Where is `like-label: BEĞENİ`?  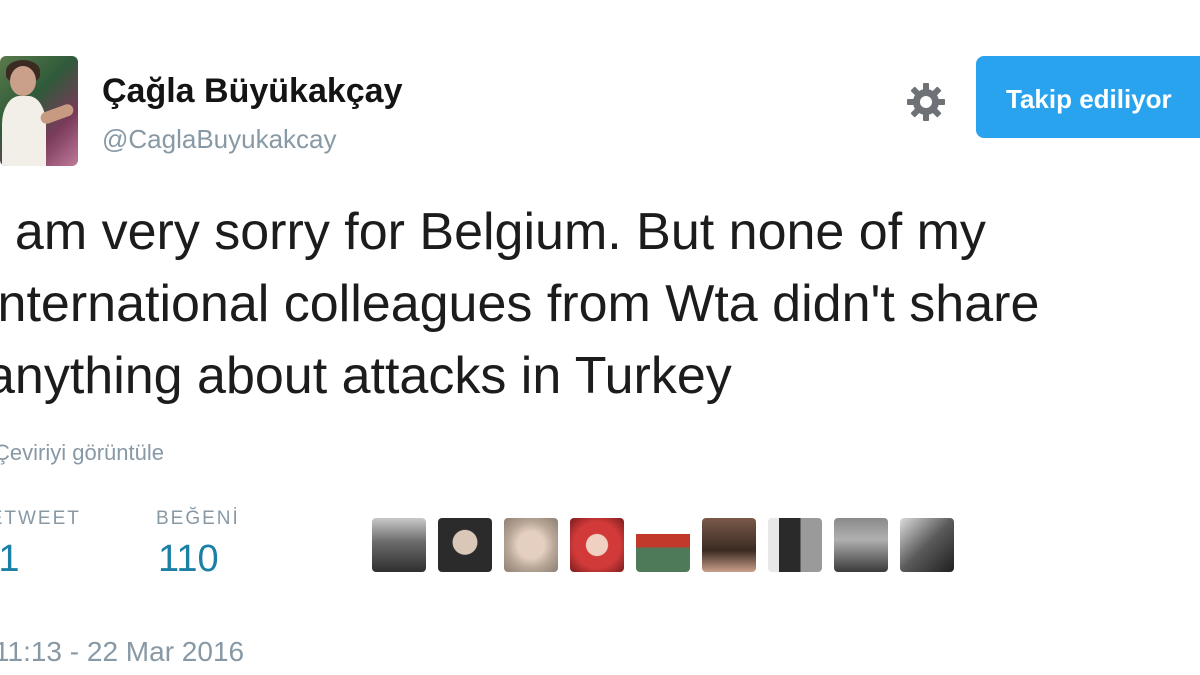
like-label: BEĞENİ is located at coordinates (198, 518).